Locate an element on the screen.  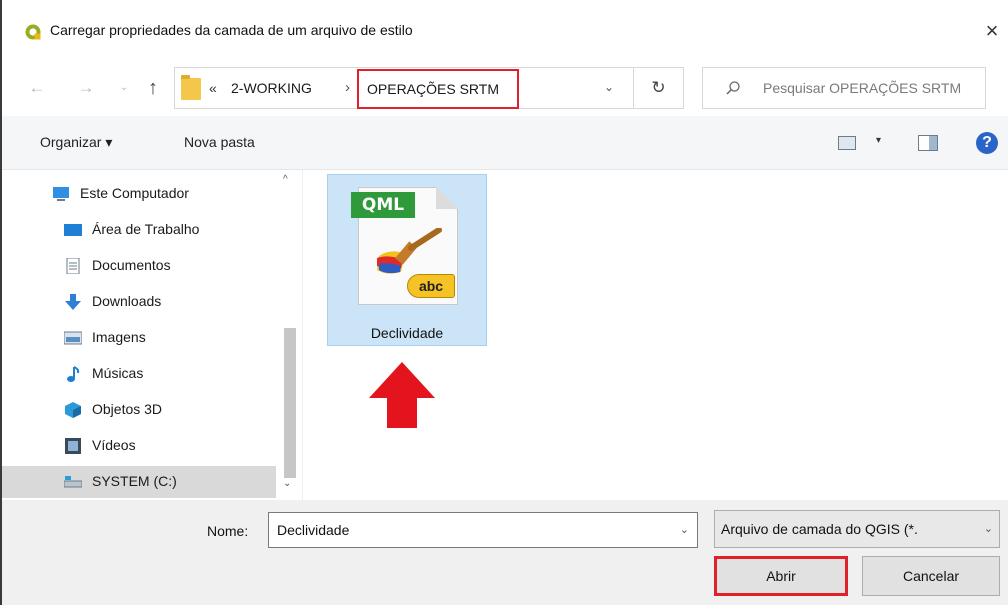
sidebar-item-this-pc: Este Computador is located at coordinates (139, 194).